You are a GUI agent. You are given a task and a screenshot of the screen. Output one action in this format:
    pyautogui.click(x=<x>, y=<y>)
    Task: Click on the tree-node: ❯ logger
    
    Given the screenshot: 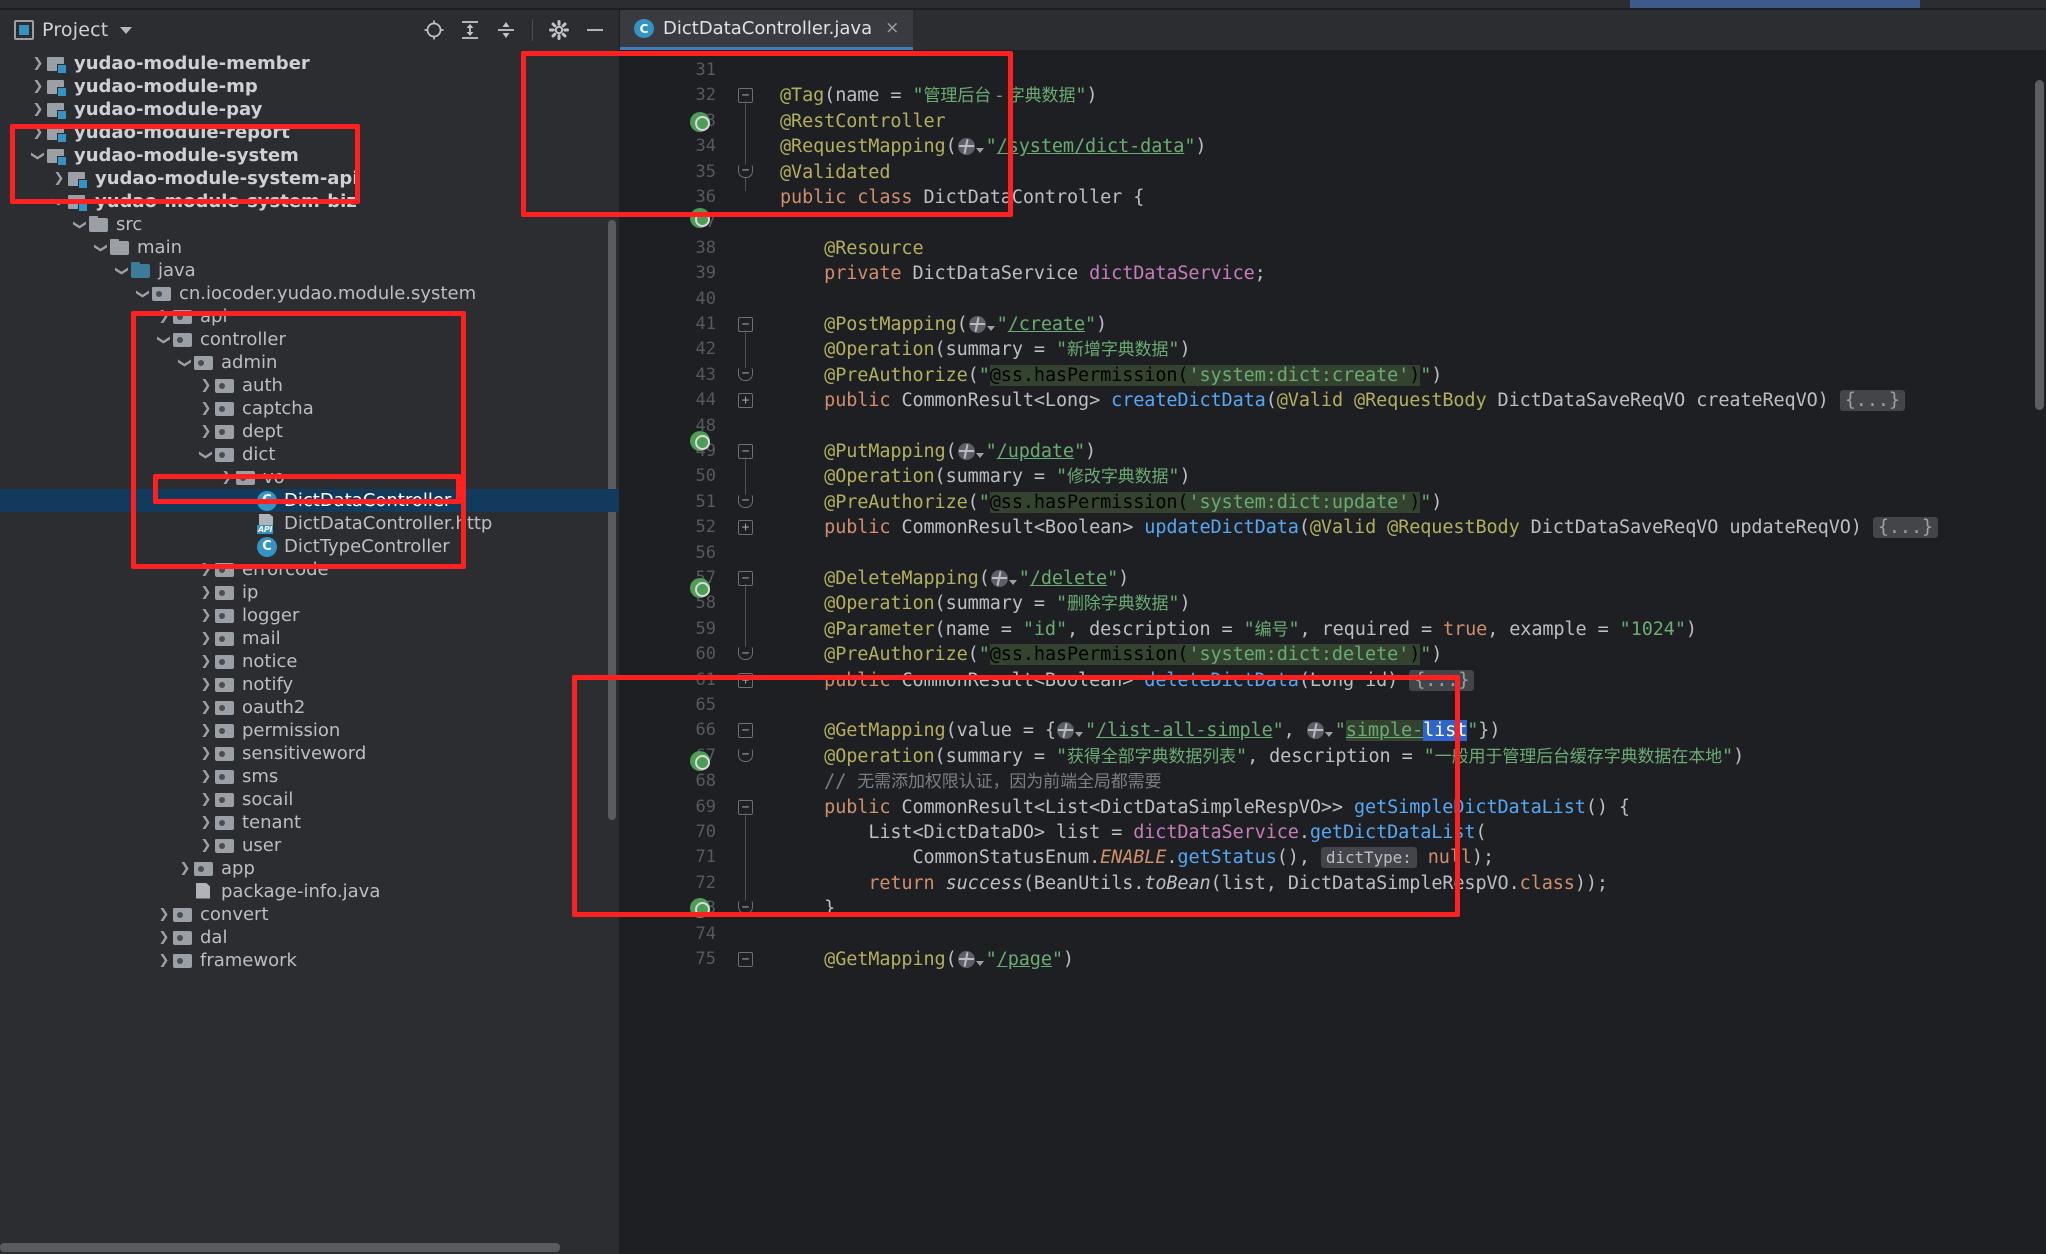 What is the action you would take?
    pyautogui.click(x=309, y=615)
    